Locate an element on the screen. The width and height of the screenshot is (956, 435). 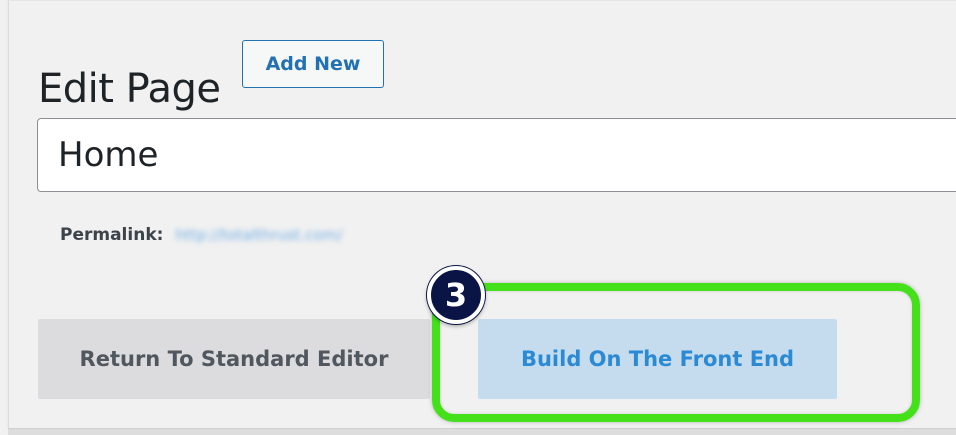
page-title: Edit Page is located at coordinates (129, 88).